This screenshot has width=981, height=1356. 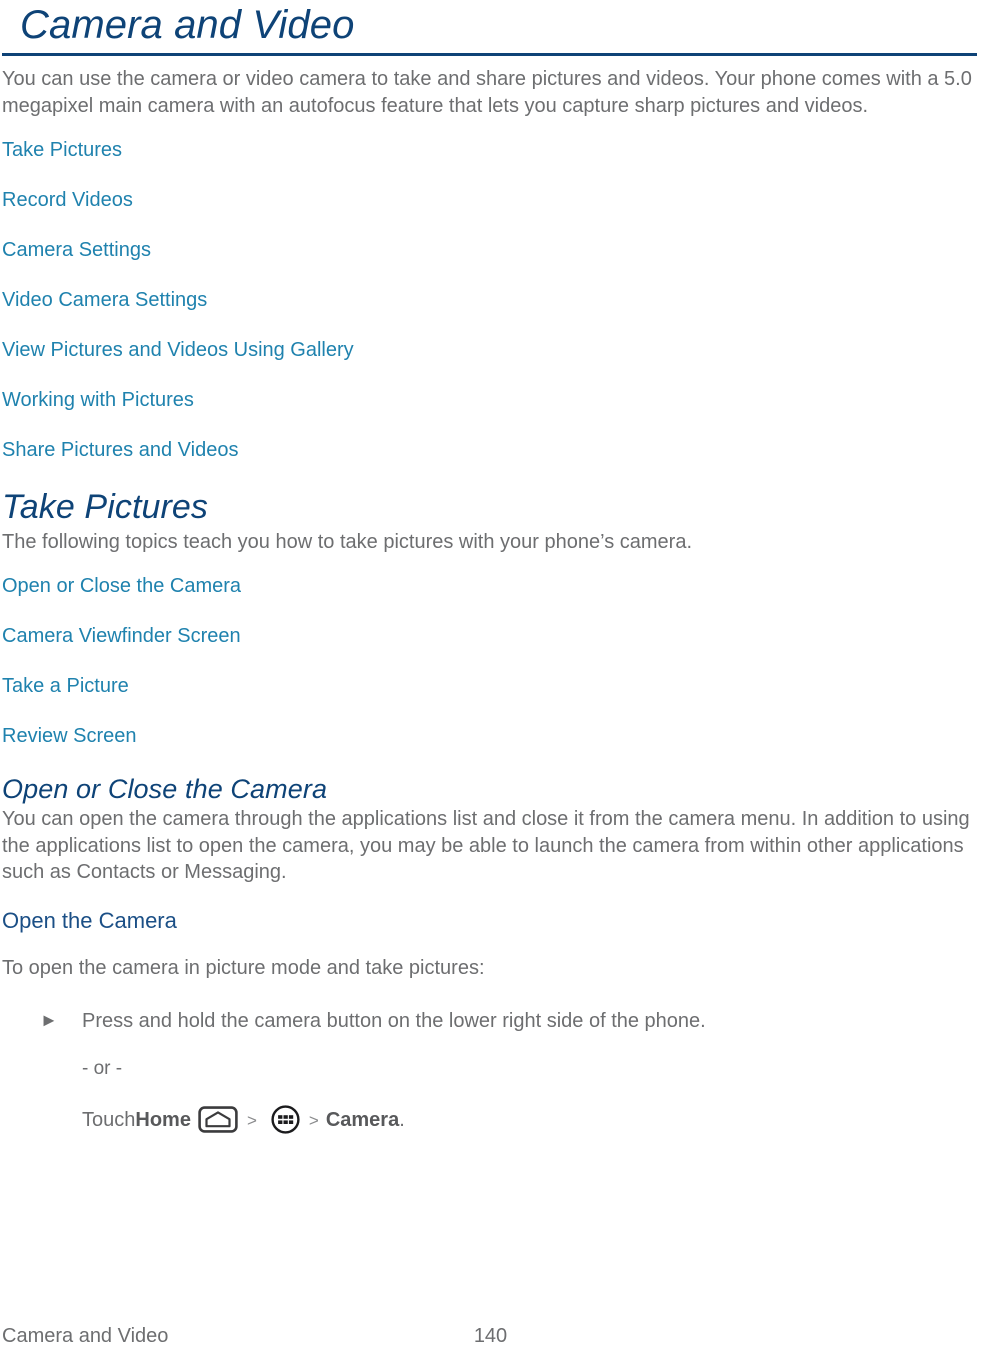 I want to click on section-heading-take-pictures: Take Pictures, so click(x=105, y=507).